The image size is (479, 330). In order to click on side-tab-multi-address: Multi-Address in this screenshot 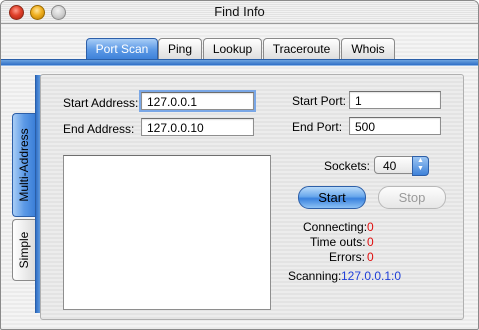, I will do `click(23, 165)`.